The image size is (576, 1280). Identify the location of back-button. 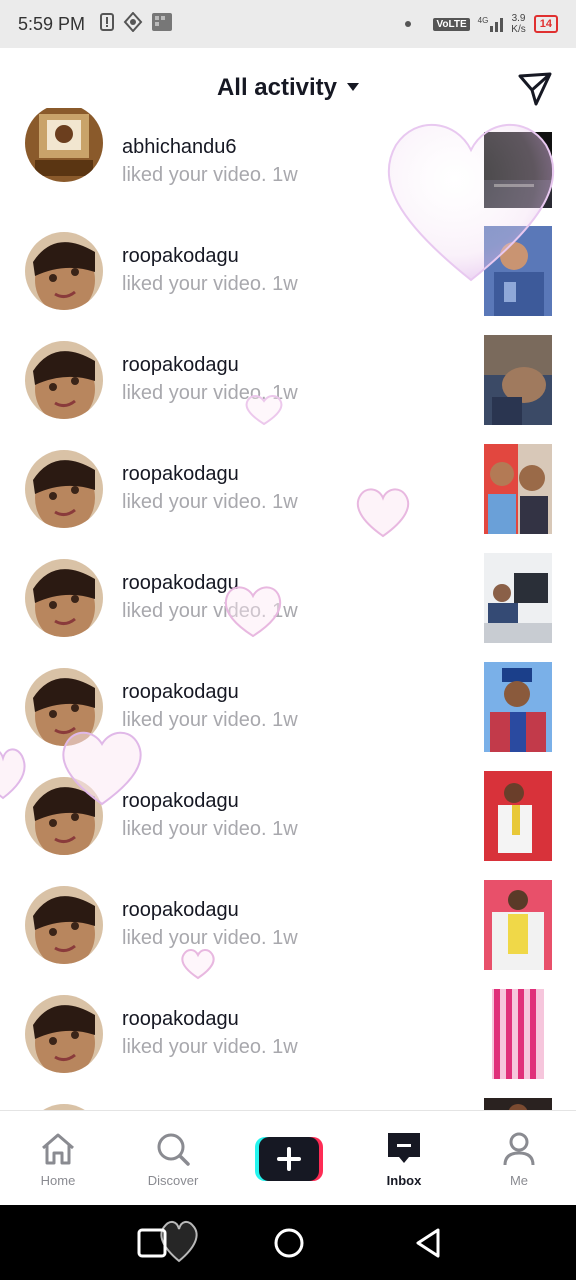
(428, 1243).